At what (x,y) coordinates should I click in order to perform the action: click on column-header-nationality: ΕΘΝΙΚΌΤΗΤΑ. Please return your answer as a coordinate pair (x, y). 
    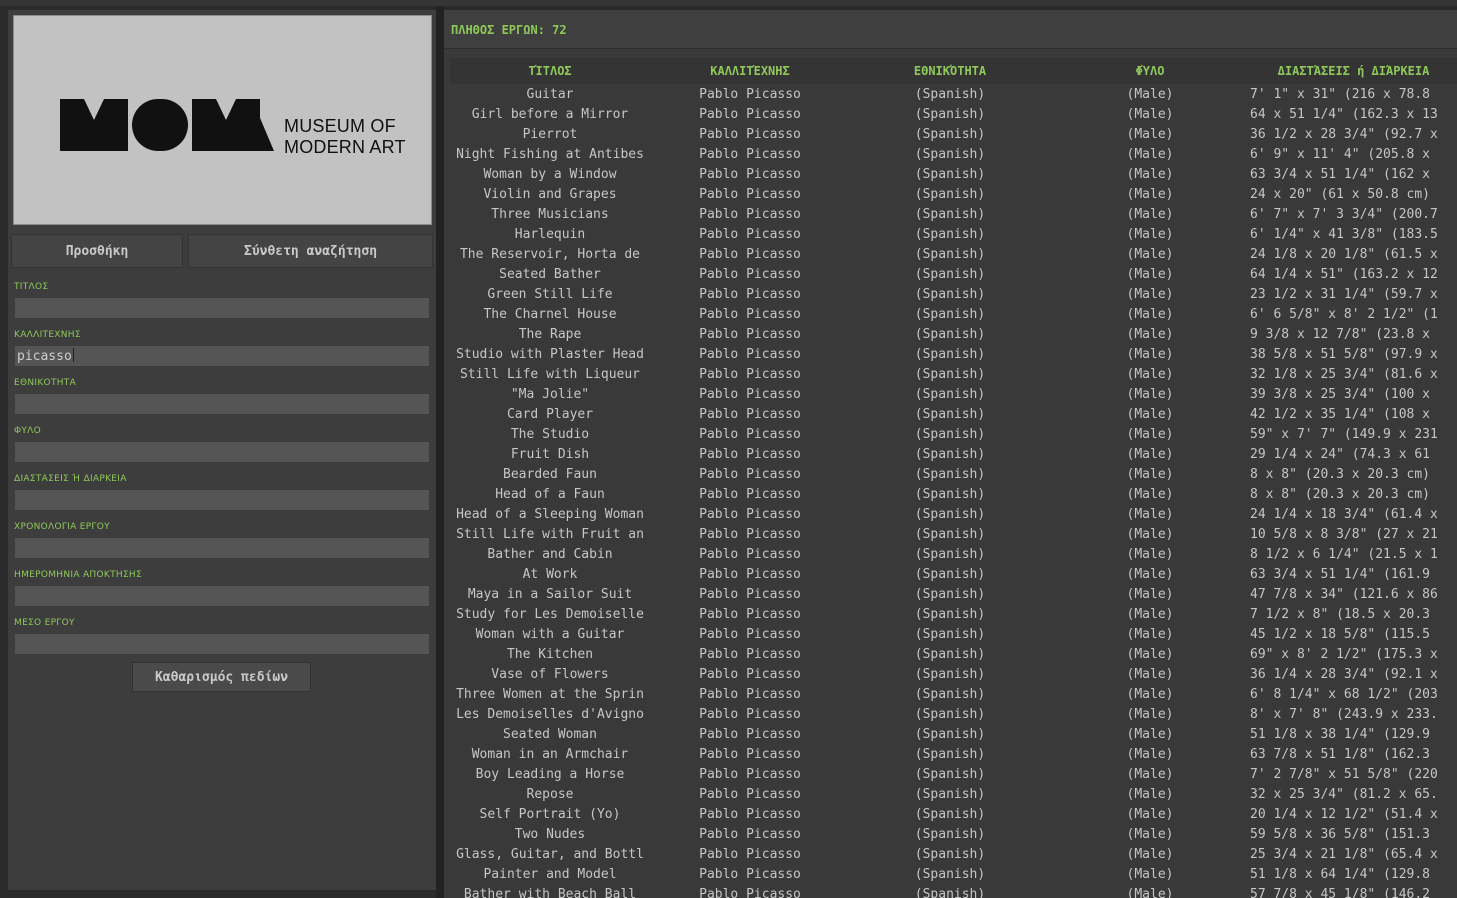
    Looking at the image, I should click on (950, 71).